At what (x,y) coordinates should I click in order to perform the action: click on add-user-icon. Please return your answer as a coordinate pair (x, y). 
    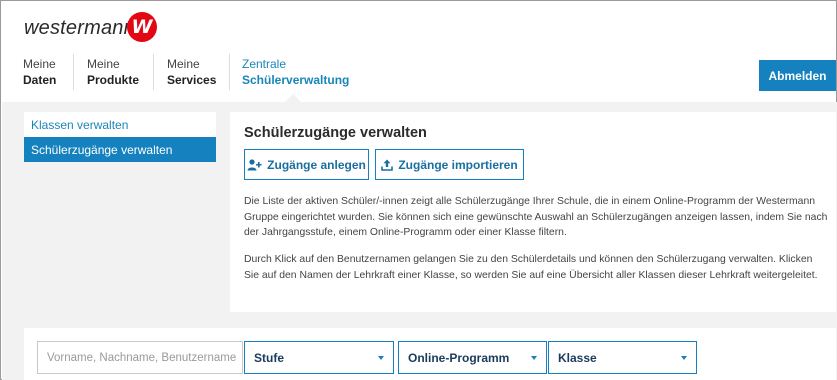
    Looking at the image, I should click on (254, 164).